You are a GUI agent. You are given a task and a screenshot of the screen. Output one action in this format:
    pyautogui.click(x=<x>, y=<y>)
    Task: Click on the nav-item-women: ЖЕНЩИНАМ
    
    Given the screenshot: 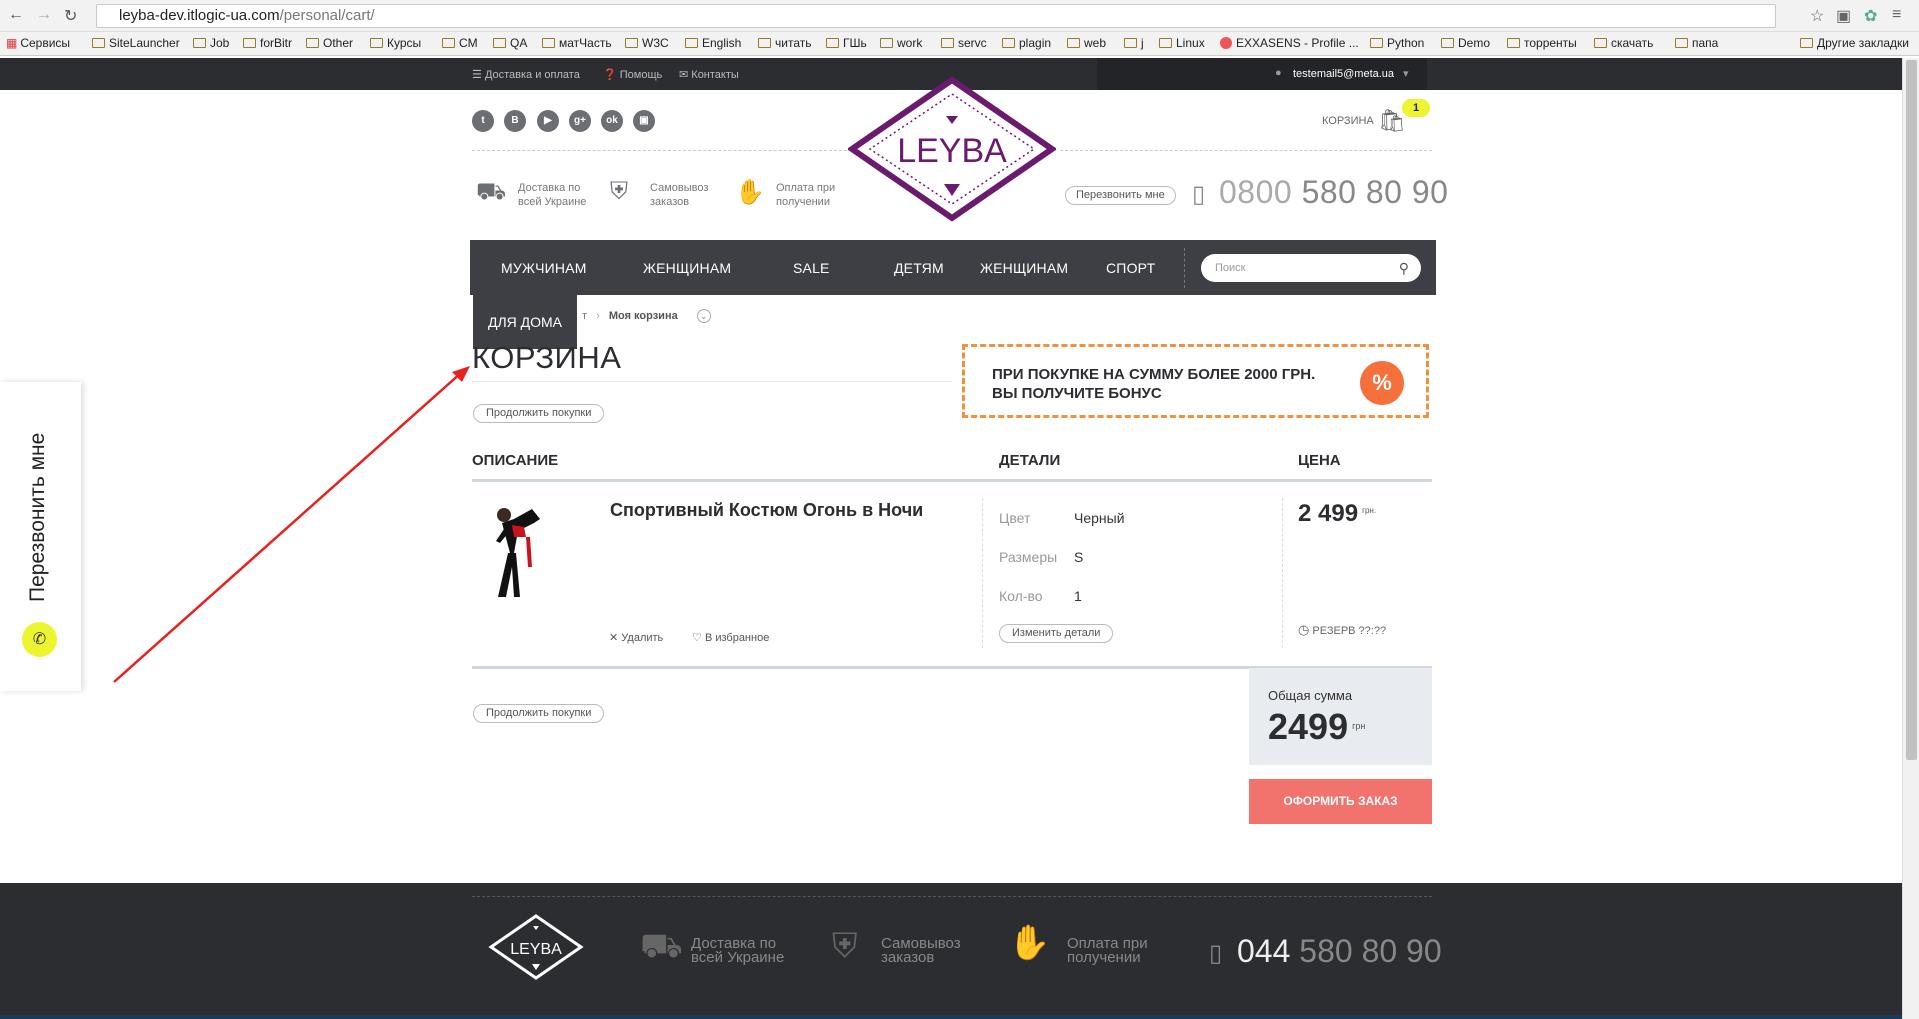 What is the action you would take?
    pyautogui.click(x=687, y=268)
    